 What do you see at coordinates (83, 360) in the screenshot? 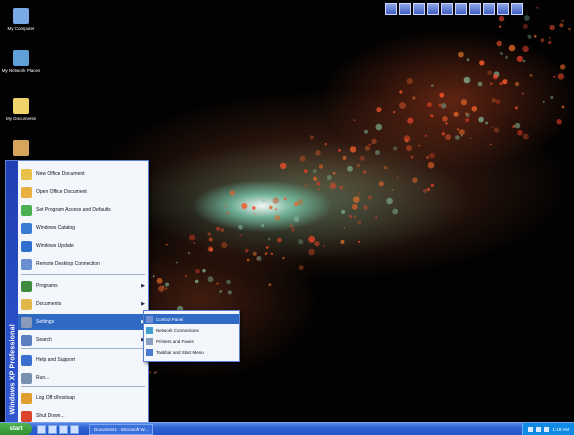
I see `menu-item-help-support: Help and Support` at bounding box center [83, 360].